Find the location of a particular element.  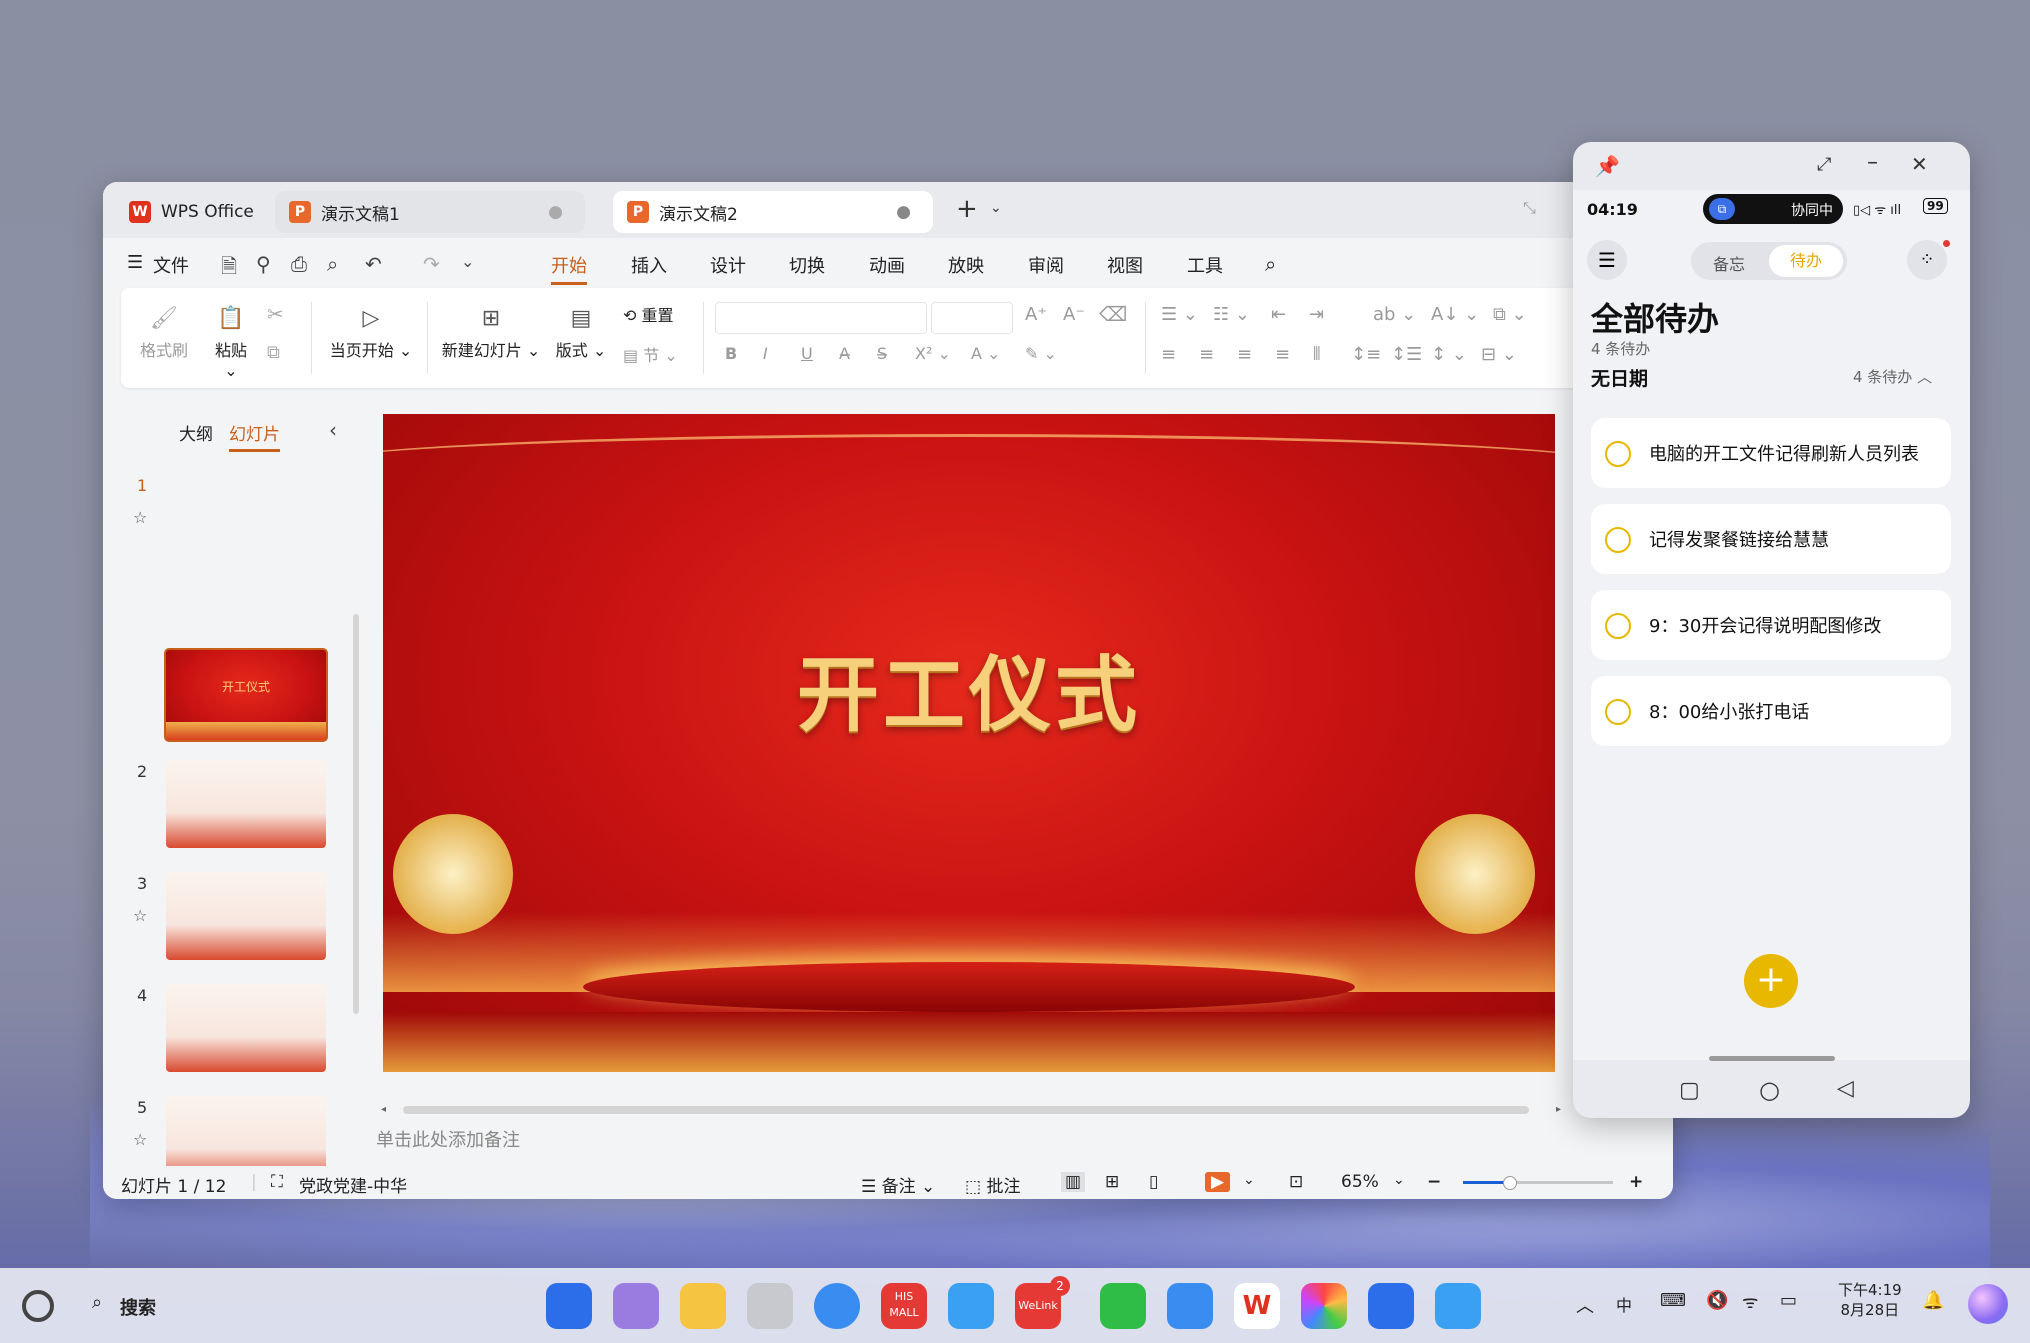

sorter-view-icon: ⊞ is located at coordinates (1112, 1182).